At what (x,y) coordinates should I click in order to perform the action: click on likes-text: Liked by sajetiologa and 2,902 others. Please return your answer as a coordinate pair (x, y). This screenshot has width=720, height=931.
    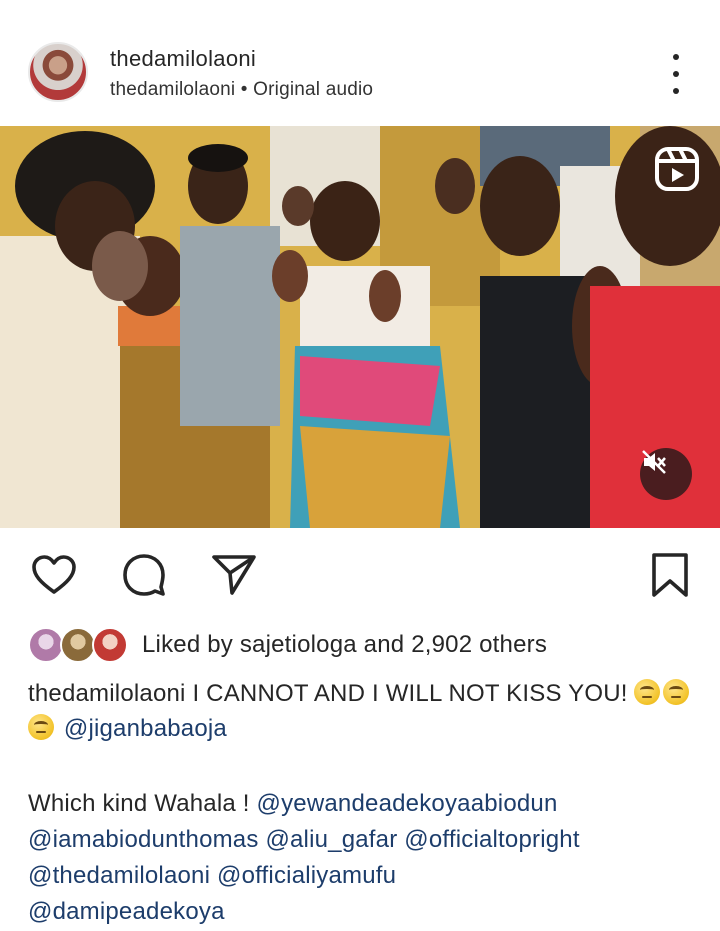
    Looking at the image, I should click on (344, 645).